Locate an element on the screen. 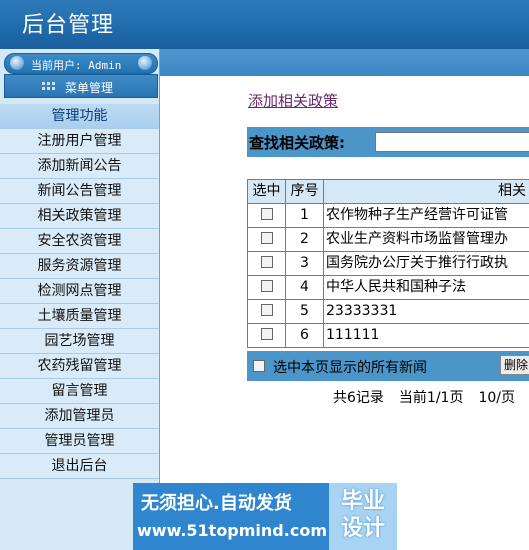 Image resolution: width=529 pixels, height=550 pixels. table-row: 4 中华人民共和国种子法 is located at coordinates (388, 287).